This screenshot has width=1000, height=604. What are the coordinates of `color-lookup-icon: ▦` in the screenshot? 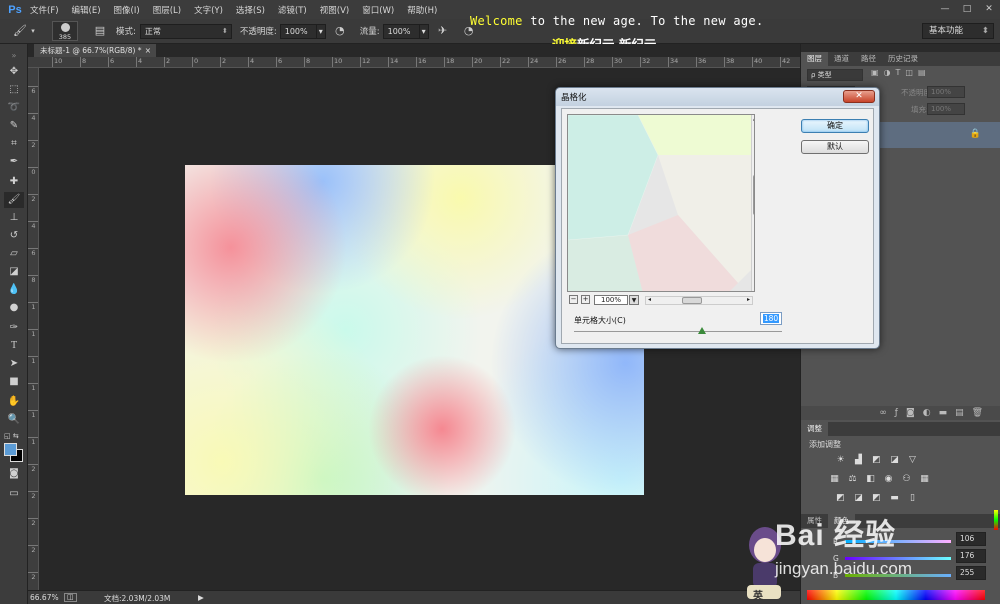 It's located at (924, 479).